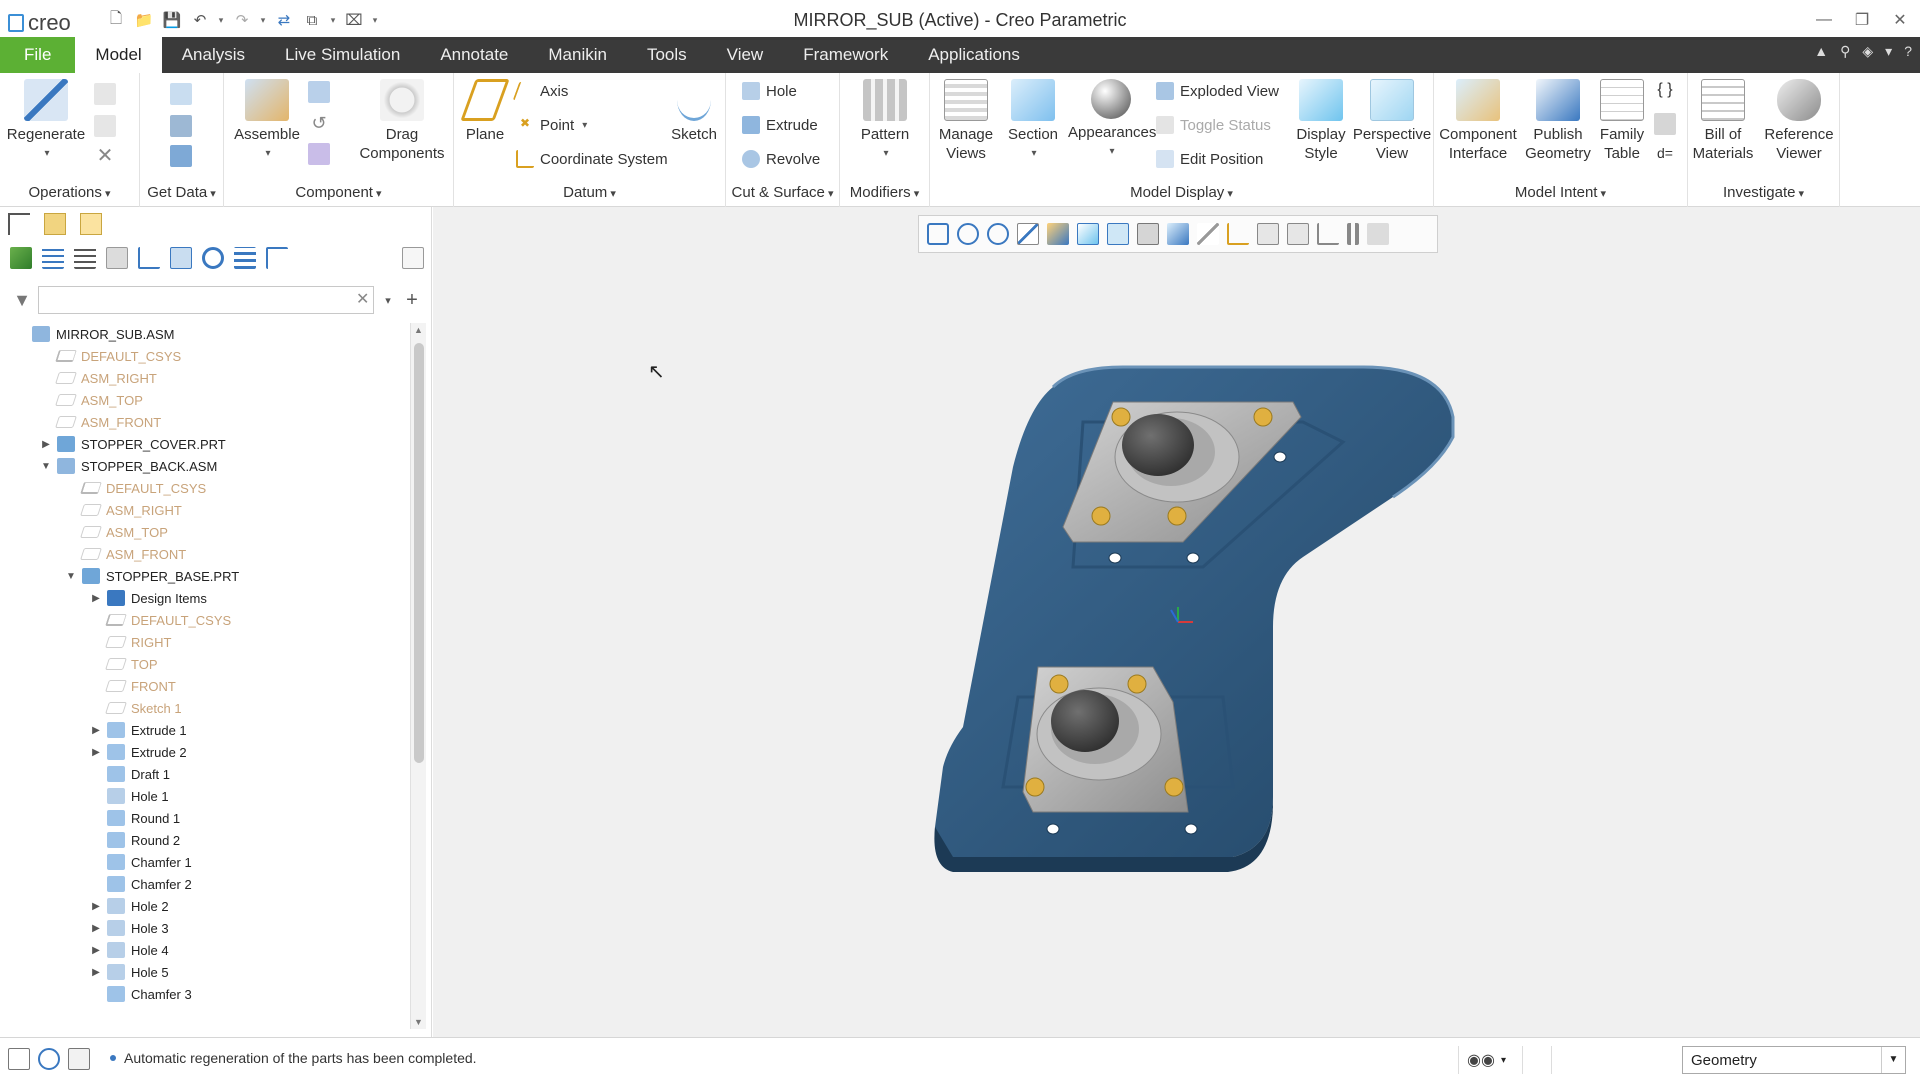  Describe the element at coordinates (181, 258) in the screenshot. I see `tree-properties-icon` at that location.